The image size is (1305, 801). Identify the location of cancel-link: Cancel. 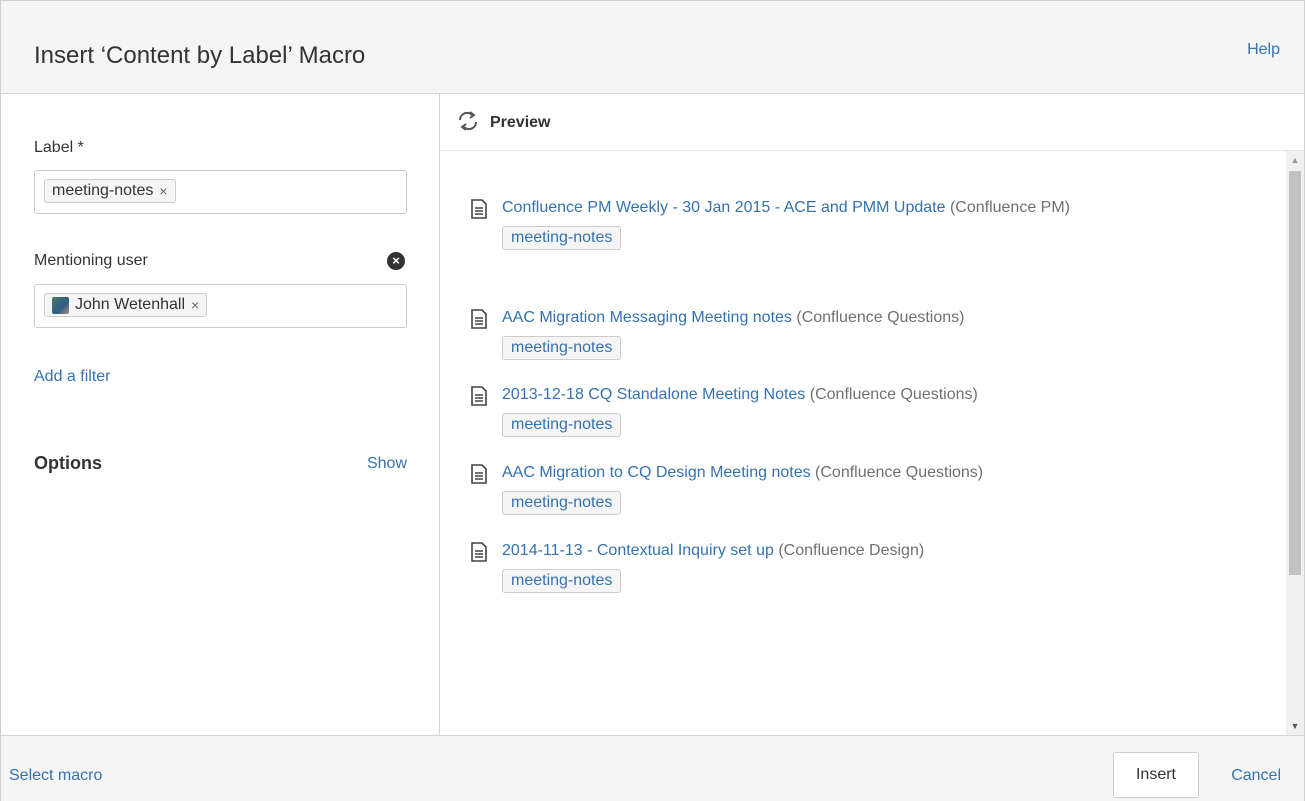
(1256, 776).